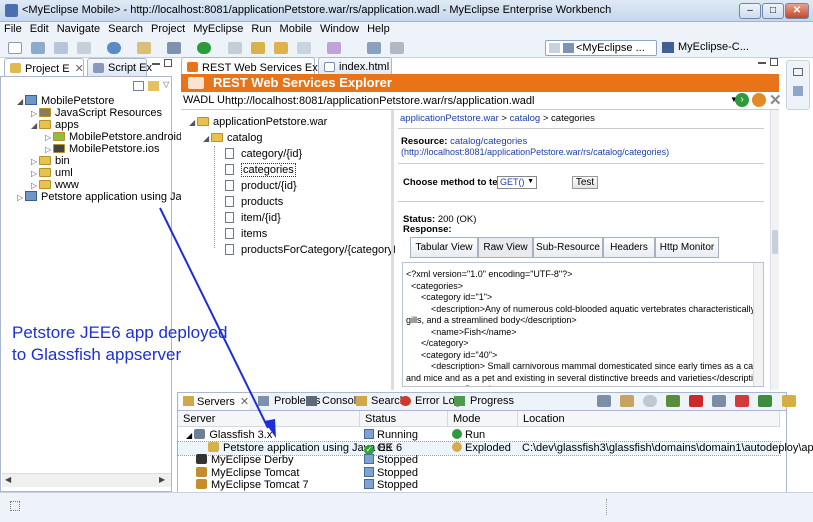 The image size is (813, 522). Describe the element at coordinates (156, 63) in the screenshot. I see `minimize-view-icon` at that location.